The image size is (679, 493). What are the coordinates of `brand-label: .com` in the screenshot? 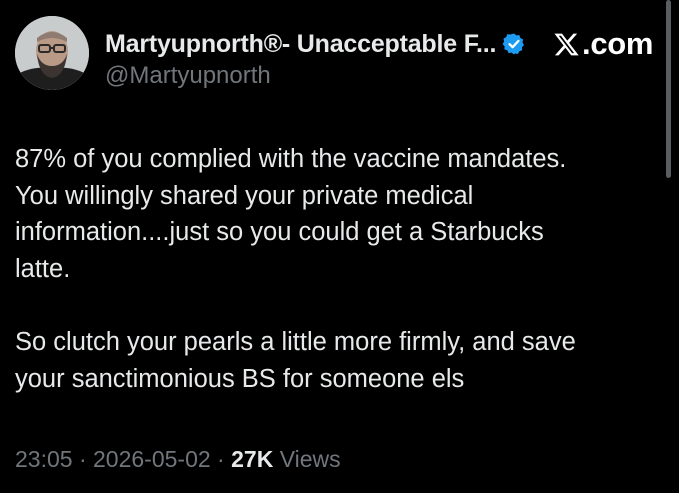 It's located at (618, 43).